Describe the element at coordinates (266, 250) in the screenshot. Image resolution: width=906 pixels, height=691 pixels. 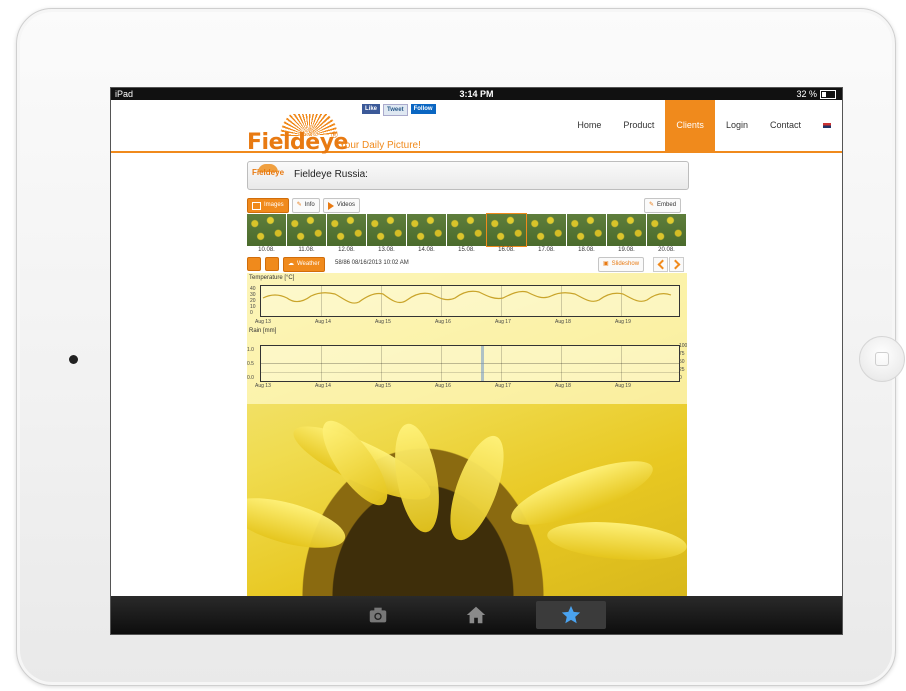
I see `thumbnail-date: 10.08.` at that location.